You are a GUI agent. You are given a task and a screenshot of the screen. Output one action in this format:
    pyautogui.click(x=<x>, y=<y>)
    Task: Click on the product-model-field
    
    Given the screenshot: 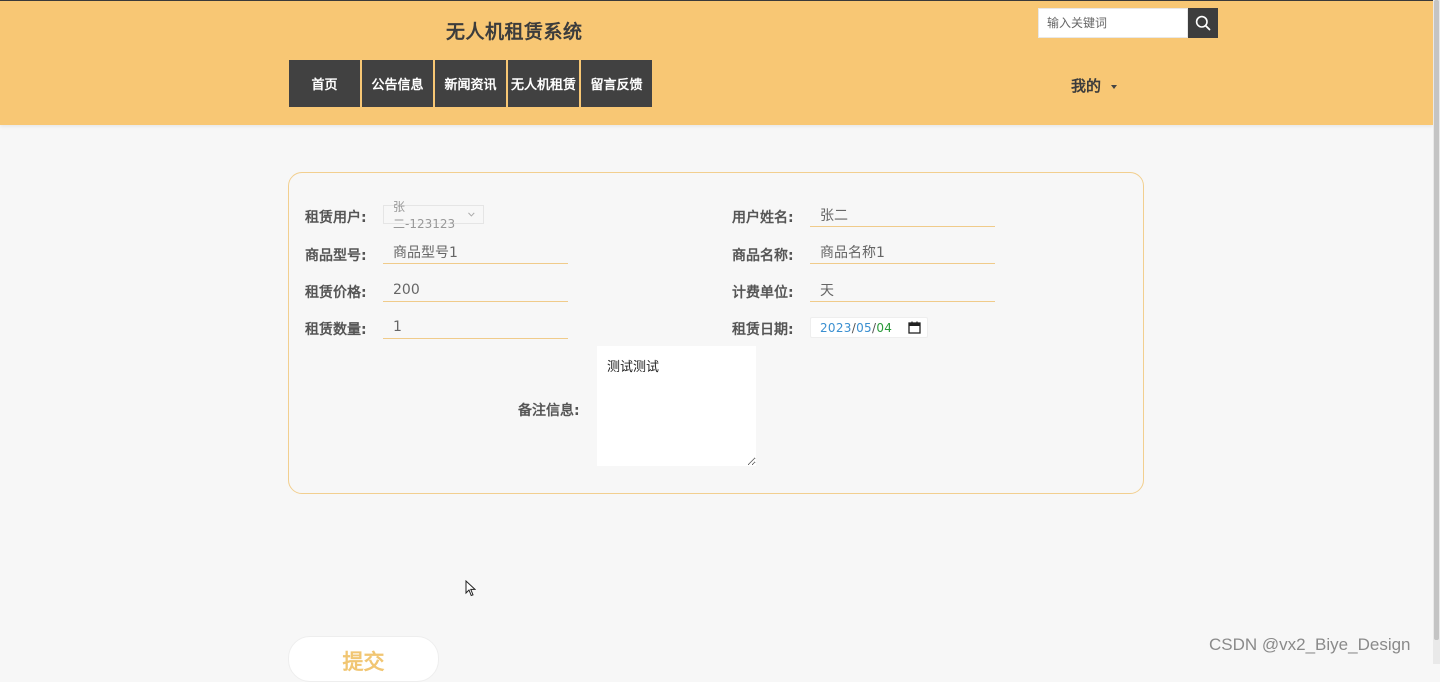 What is the action you would take?
    pyautogui.click(x=475, y=252)
    